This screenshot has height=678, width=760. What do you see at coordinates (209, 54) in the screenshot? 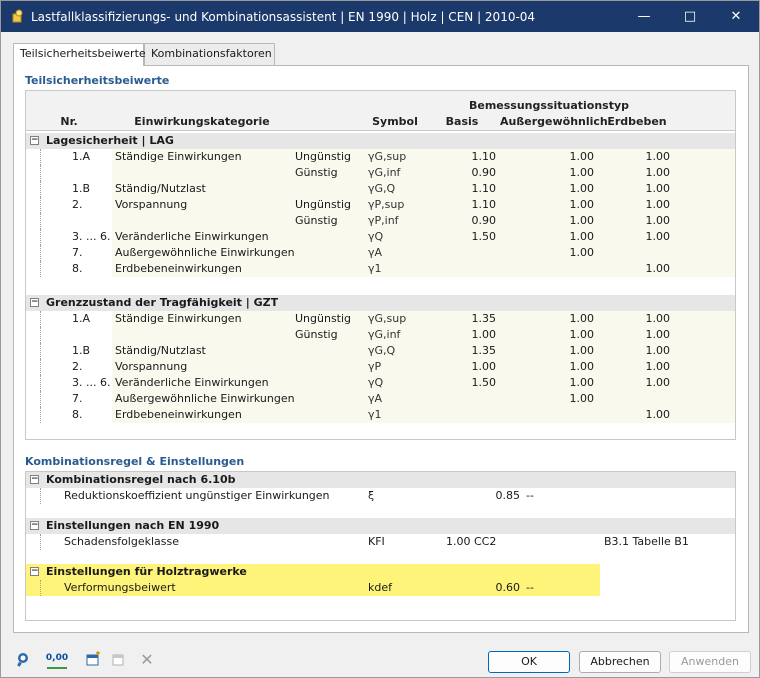
I see `tab-kombinationsfaktoren: Kombinationsfaktoren` at bounding box center [209, 54].